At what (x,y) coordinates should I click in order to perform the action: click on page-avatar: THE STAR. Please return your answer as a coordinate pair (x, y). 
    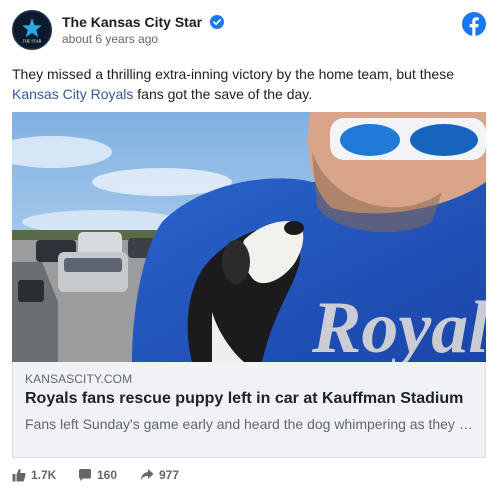
    Looking at the image, I should click on (32, 30).